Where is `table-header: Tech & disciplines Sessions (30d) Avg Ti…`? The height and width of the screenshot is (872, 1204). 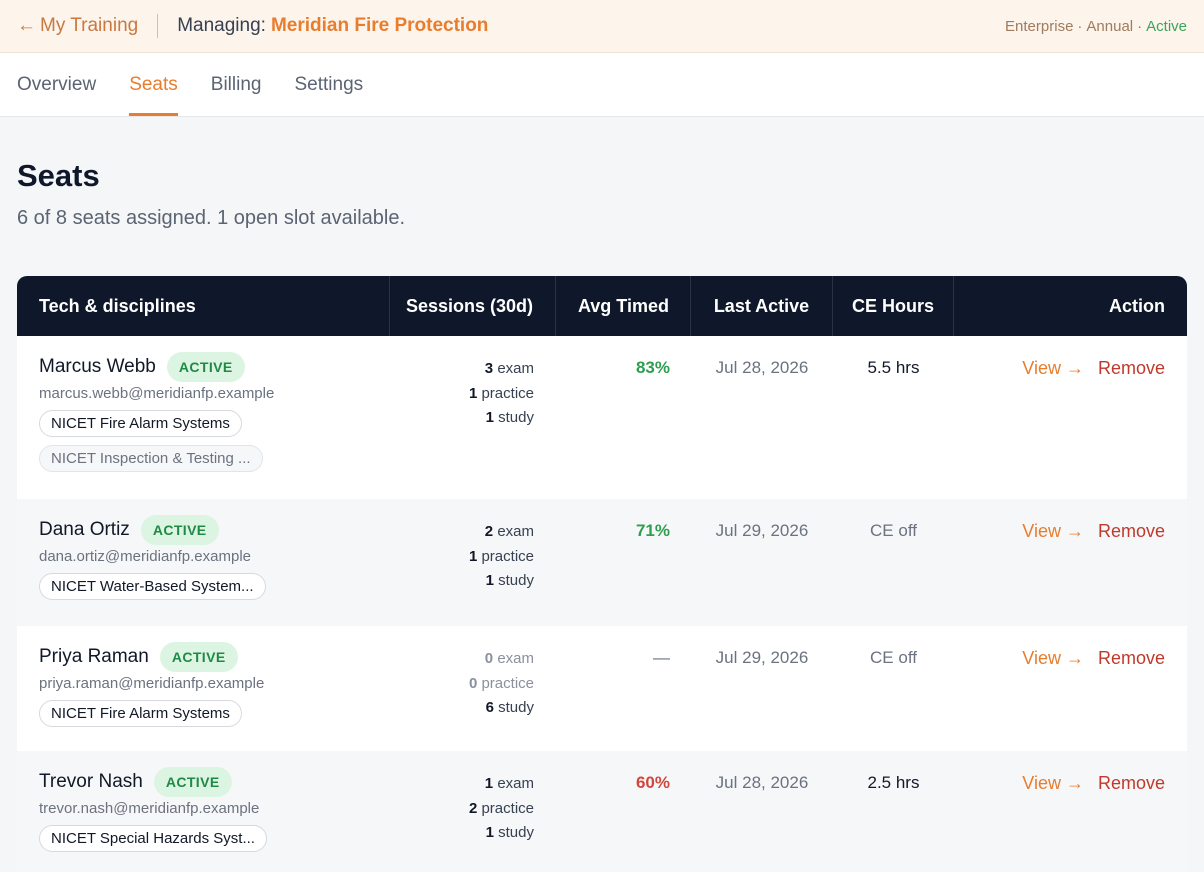 table-header: Tech & disciplines Sessions (30d) Avg Ti… is located at coordinates (602, 306).